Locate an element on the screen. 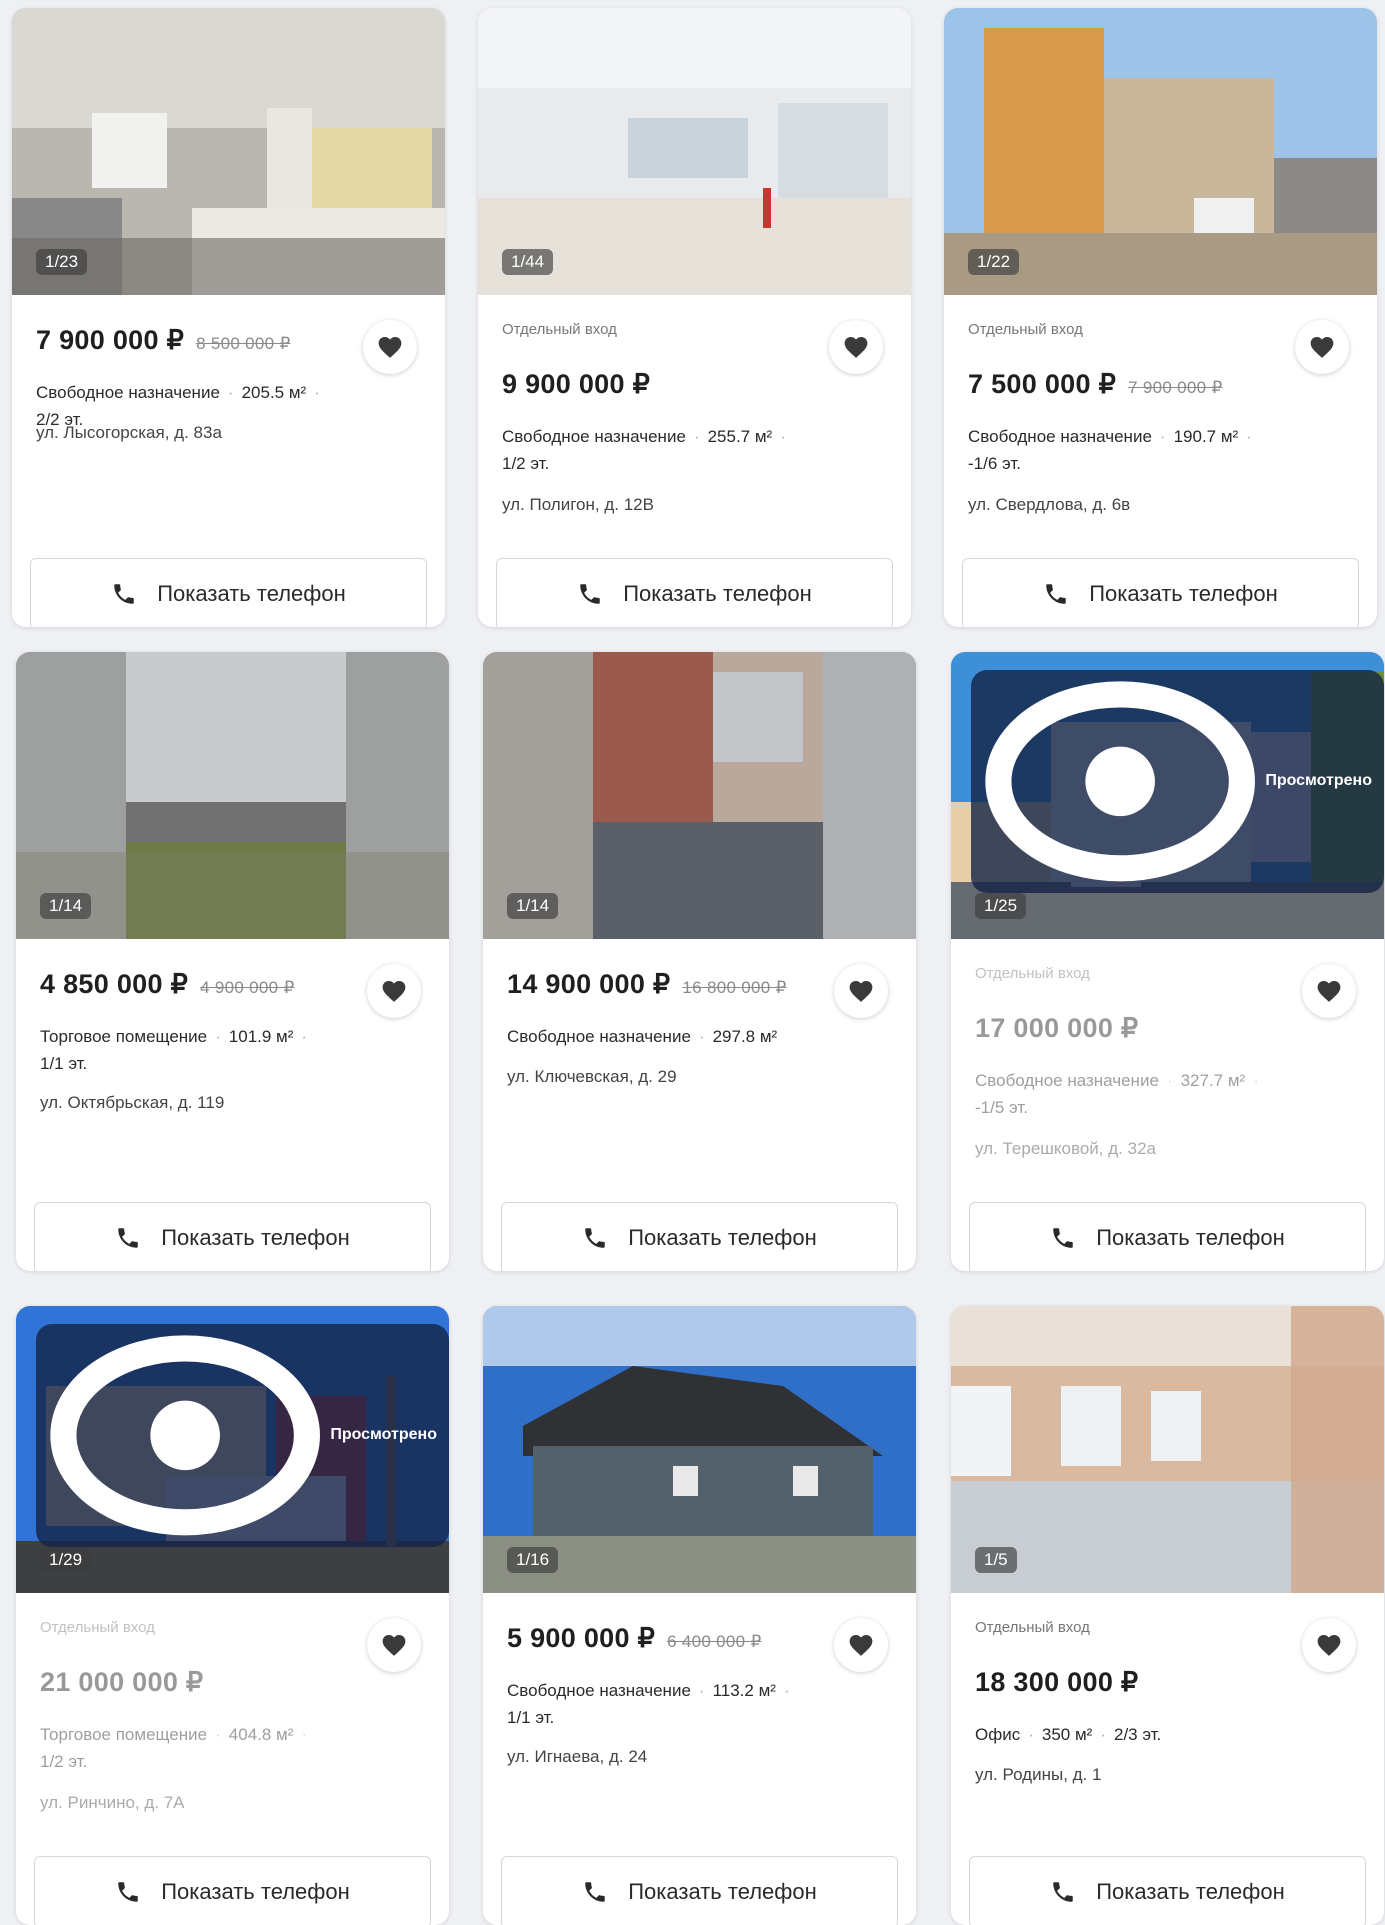 This screenshot has width=1385, height=1925. photo-counter: 1/25 is located at coordinates (1001, 906).